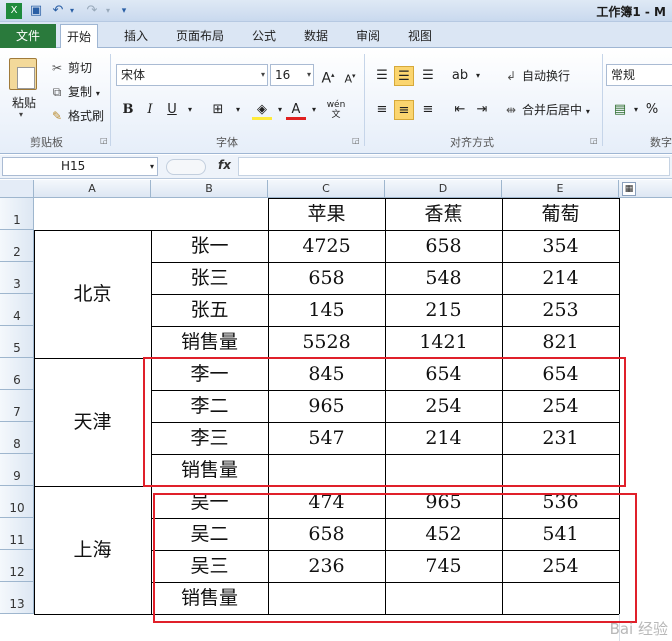 The height and width of the screenshot is (641, 672). Describe the element at coordinates (128, 110) in the screenshot. I see `bold-button: B` at that location.